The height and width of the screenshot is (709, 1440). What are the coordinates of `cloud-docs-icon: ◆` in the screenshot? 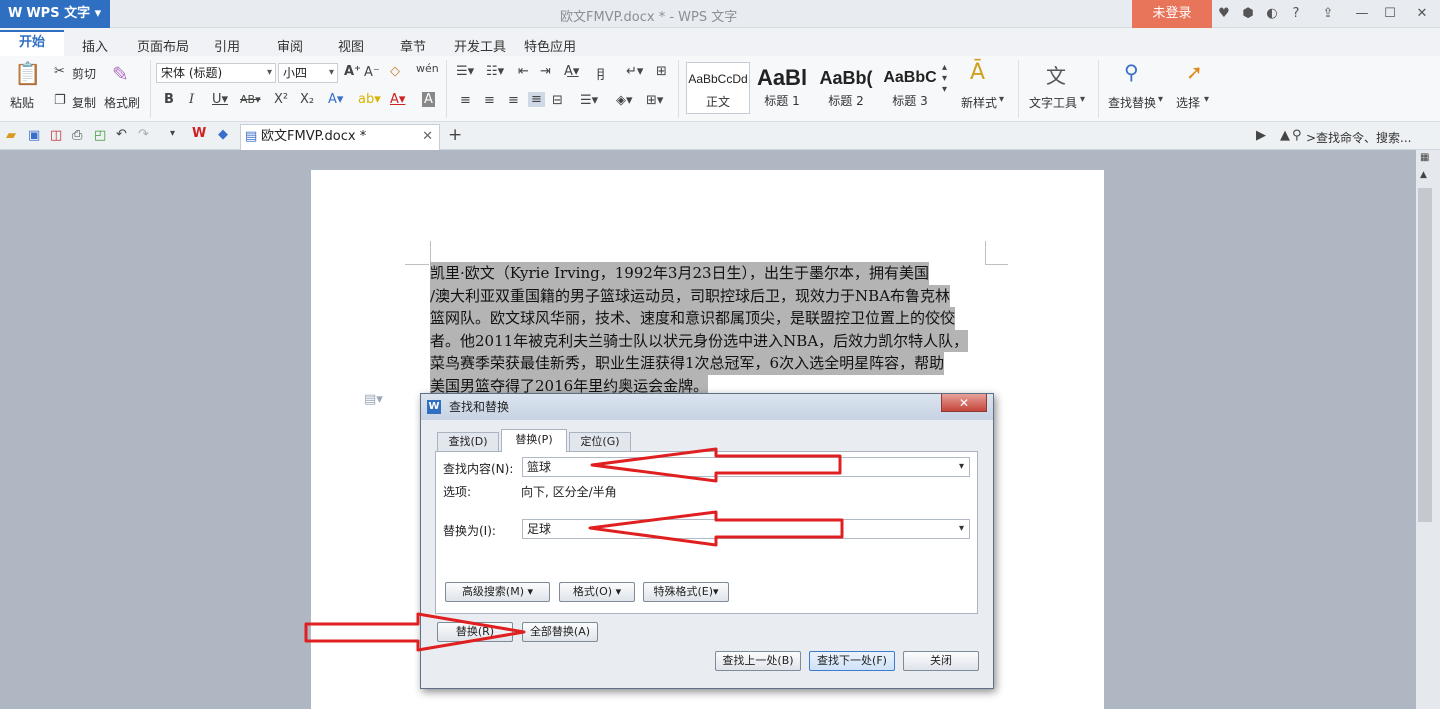 It's located at (223, 134).